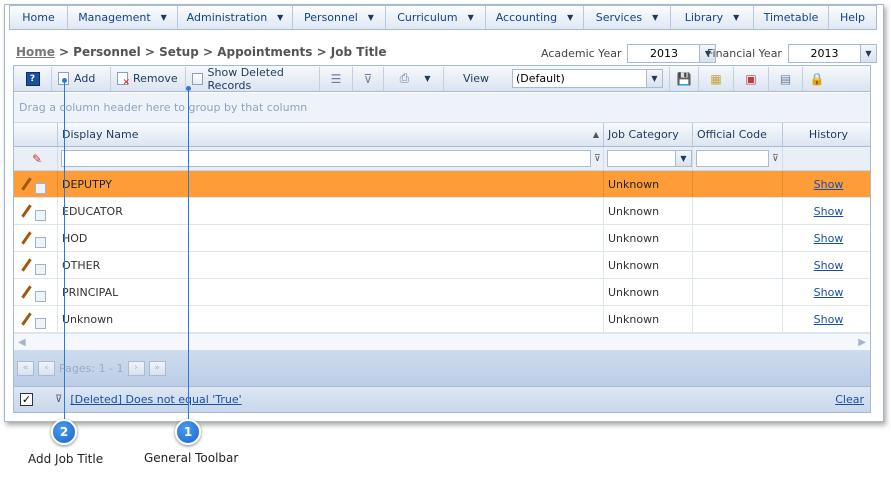  I want to click on official-code-filter-input, so click(732, 158).